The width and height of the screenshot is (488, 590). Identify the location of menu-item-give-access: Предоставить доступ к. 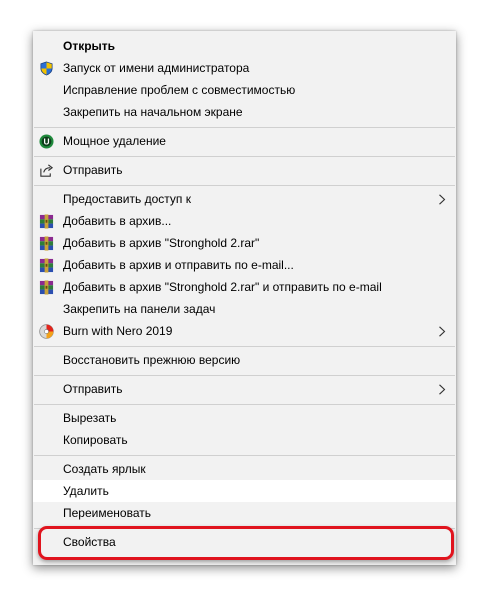
(244, 199).